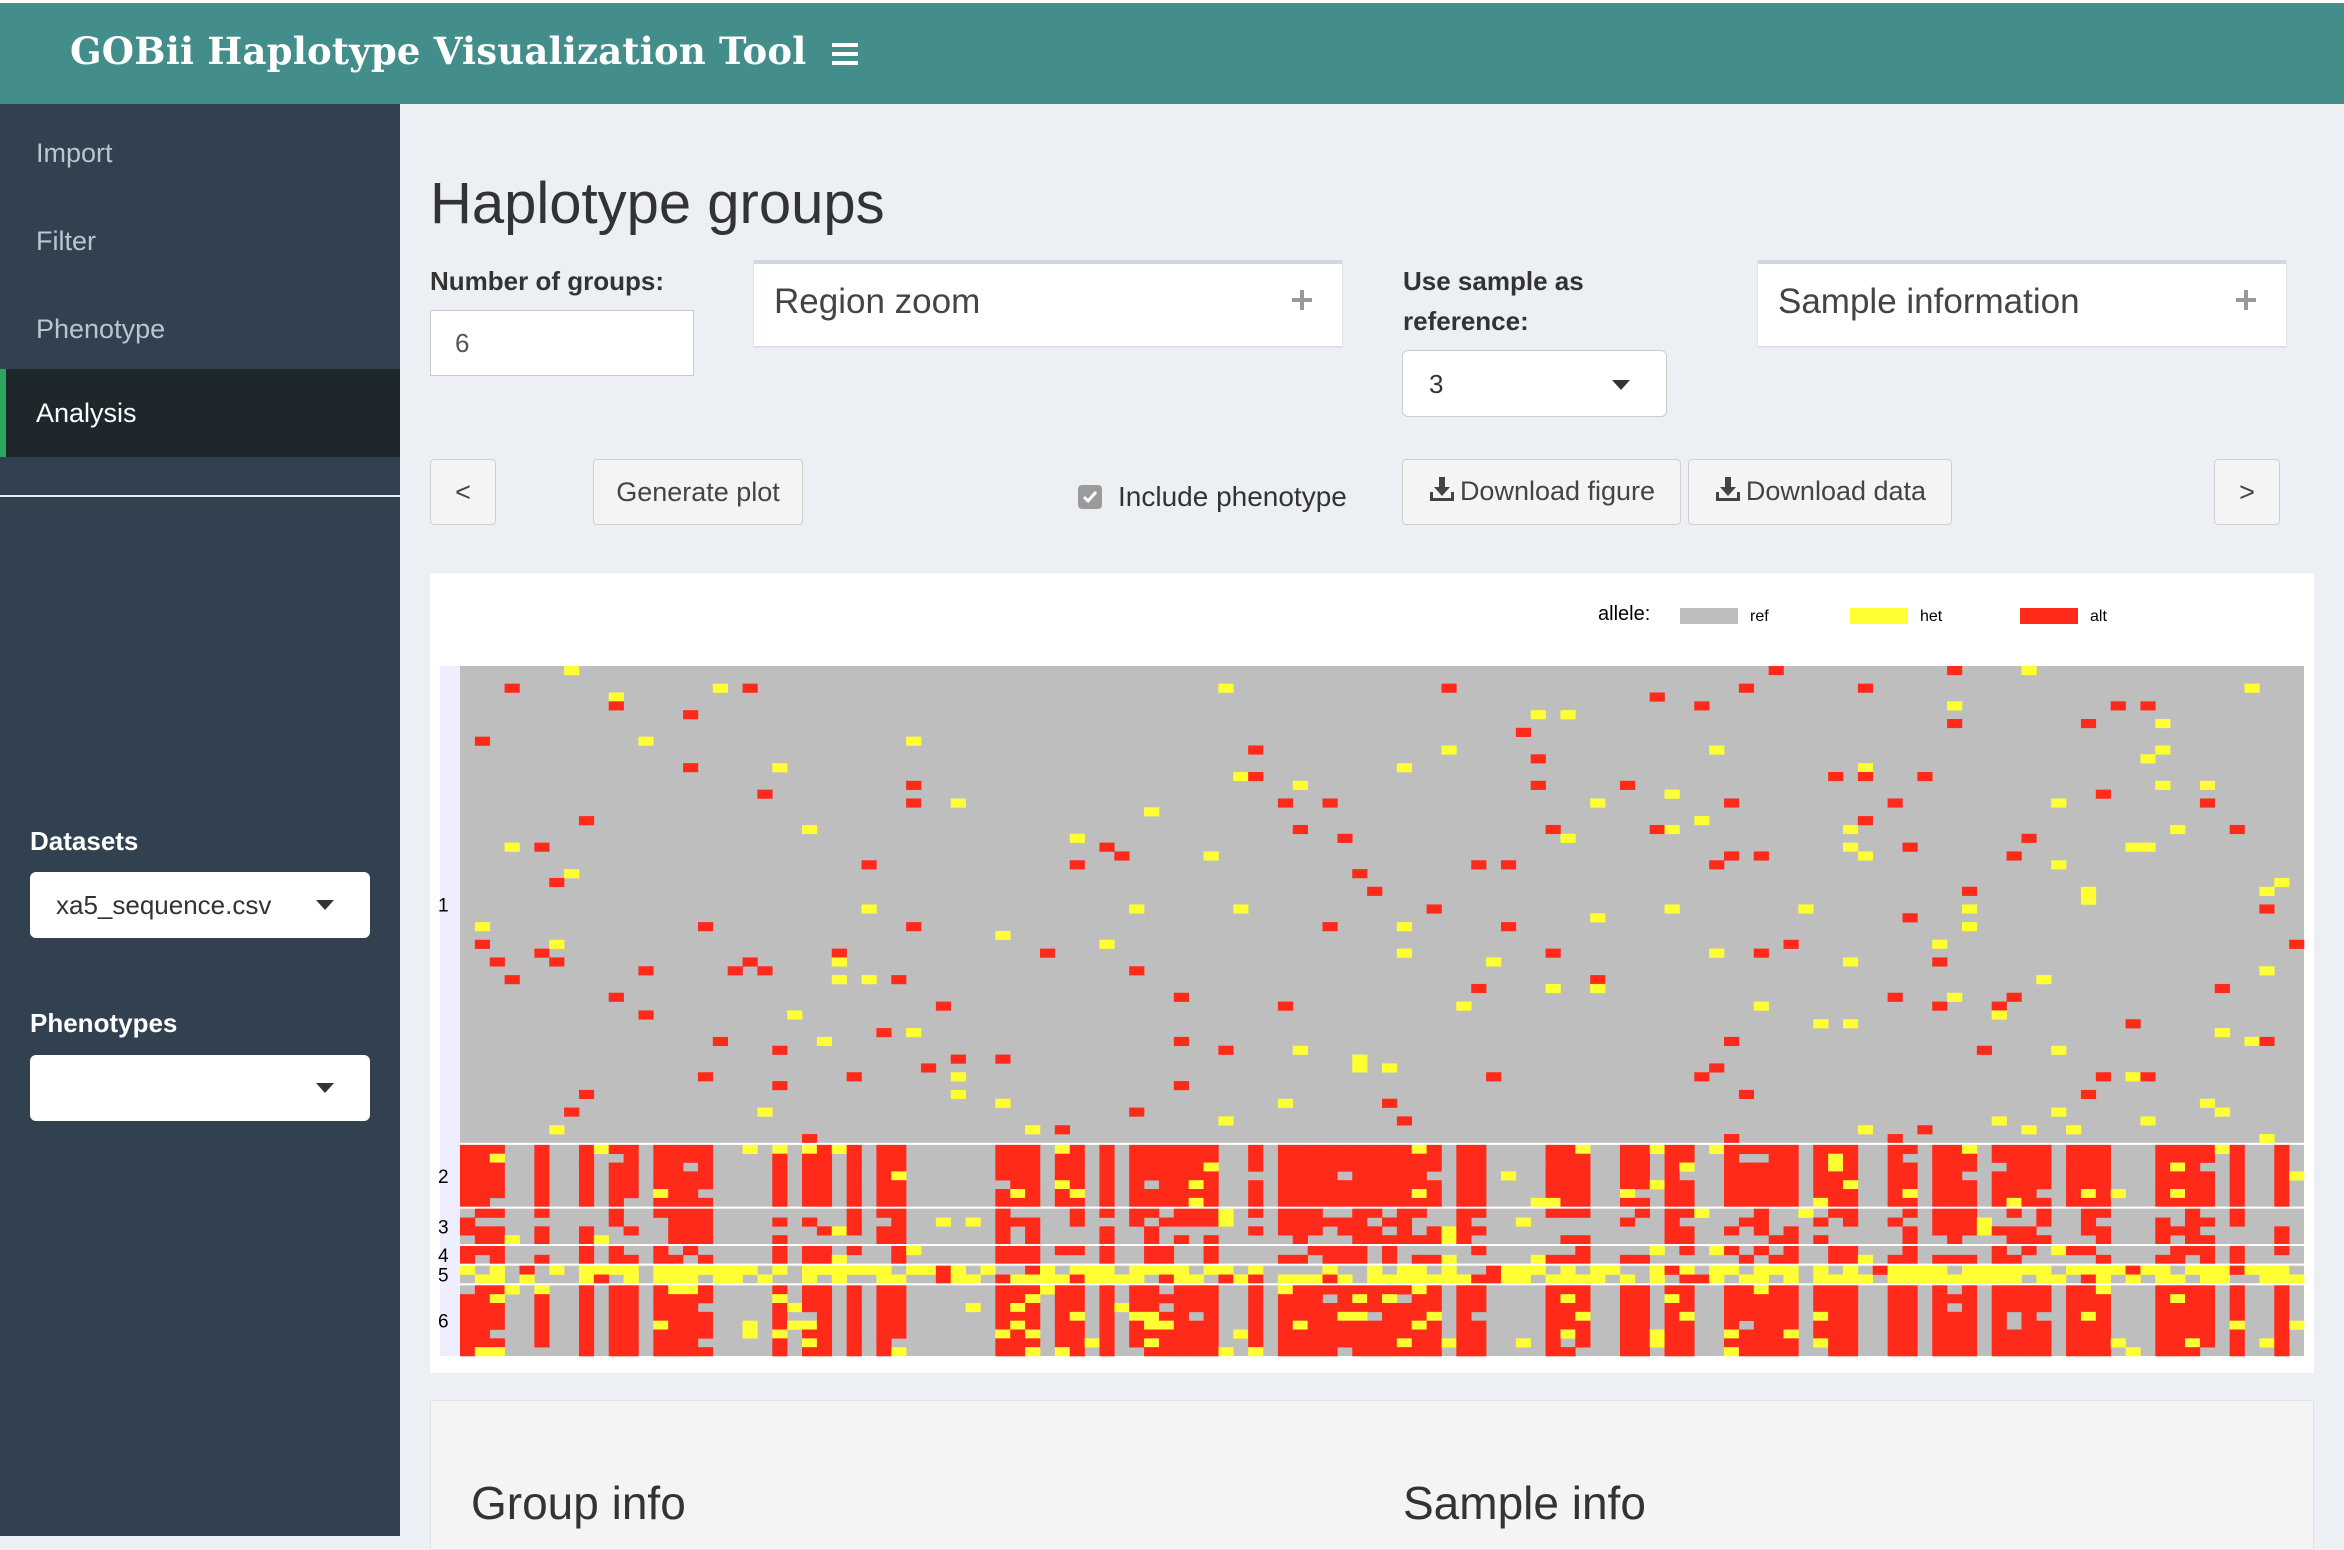 Image resolution: width=2344 pixels, height=1550 pixels. Describe the element at coordinates (1382, 1284) in the screenshot. I see `group-separator` at that location.